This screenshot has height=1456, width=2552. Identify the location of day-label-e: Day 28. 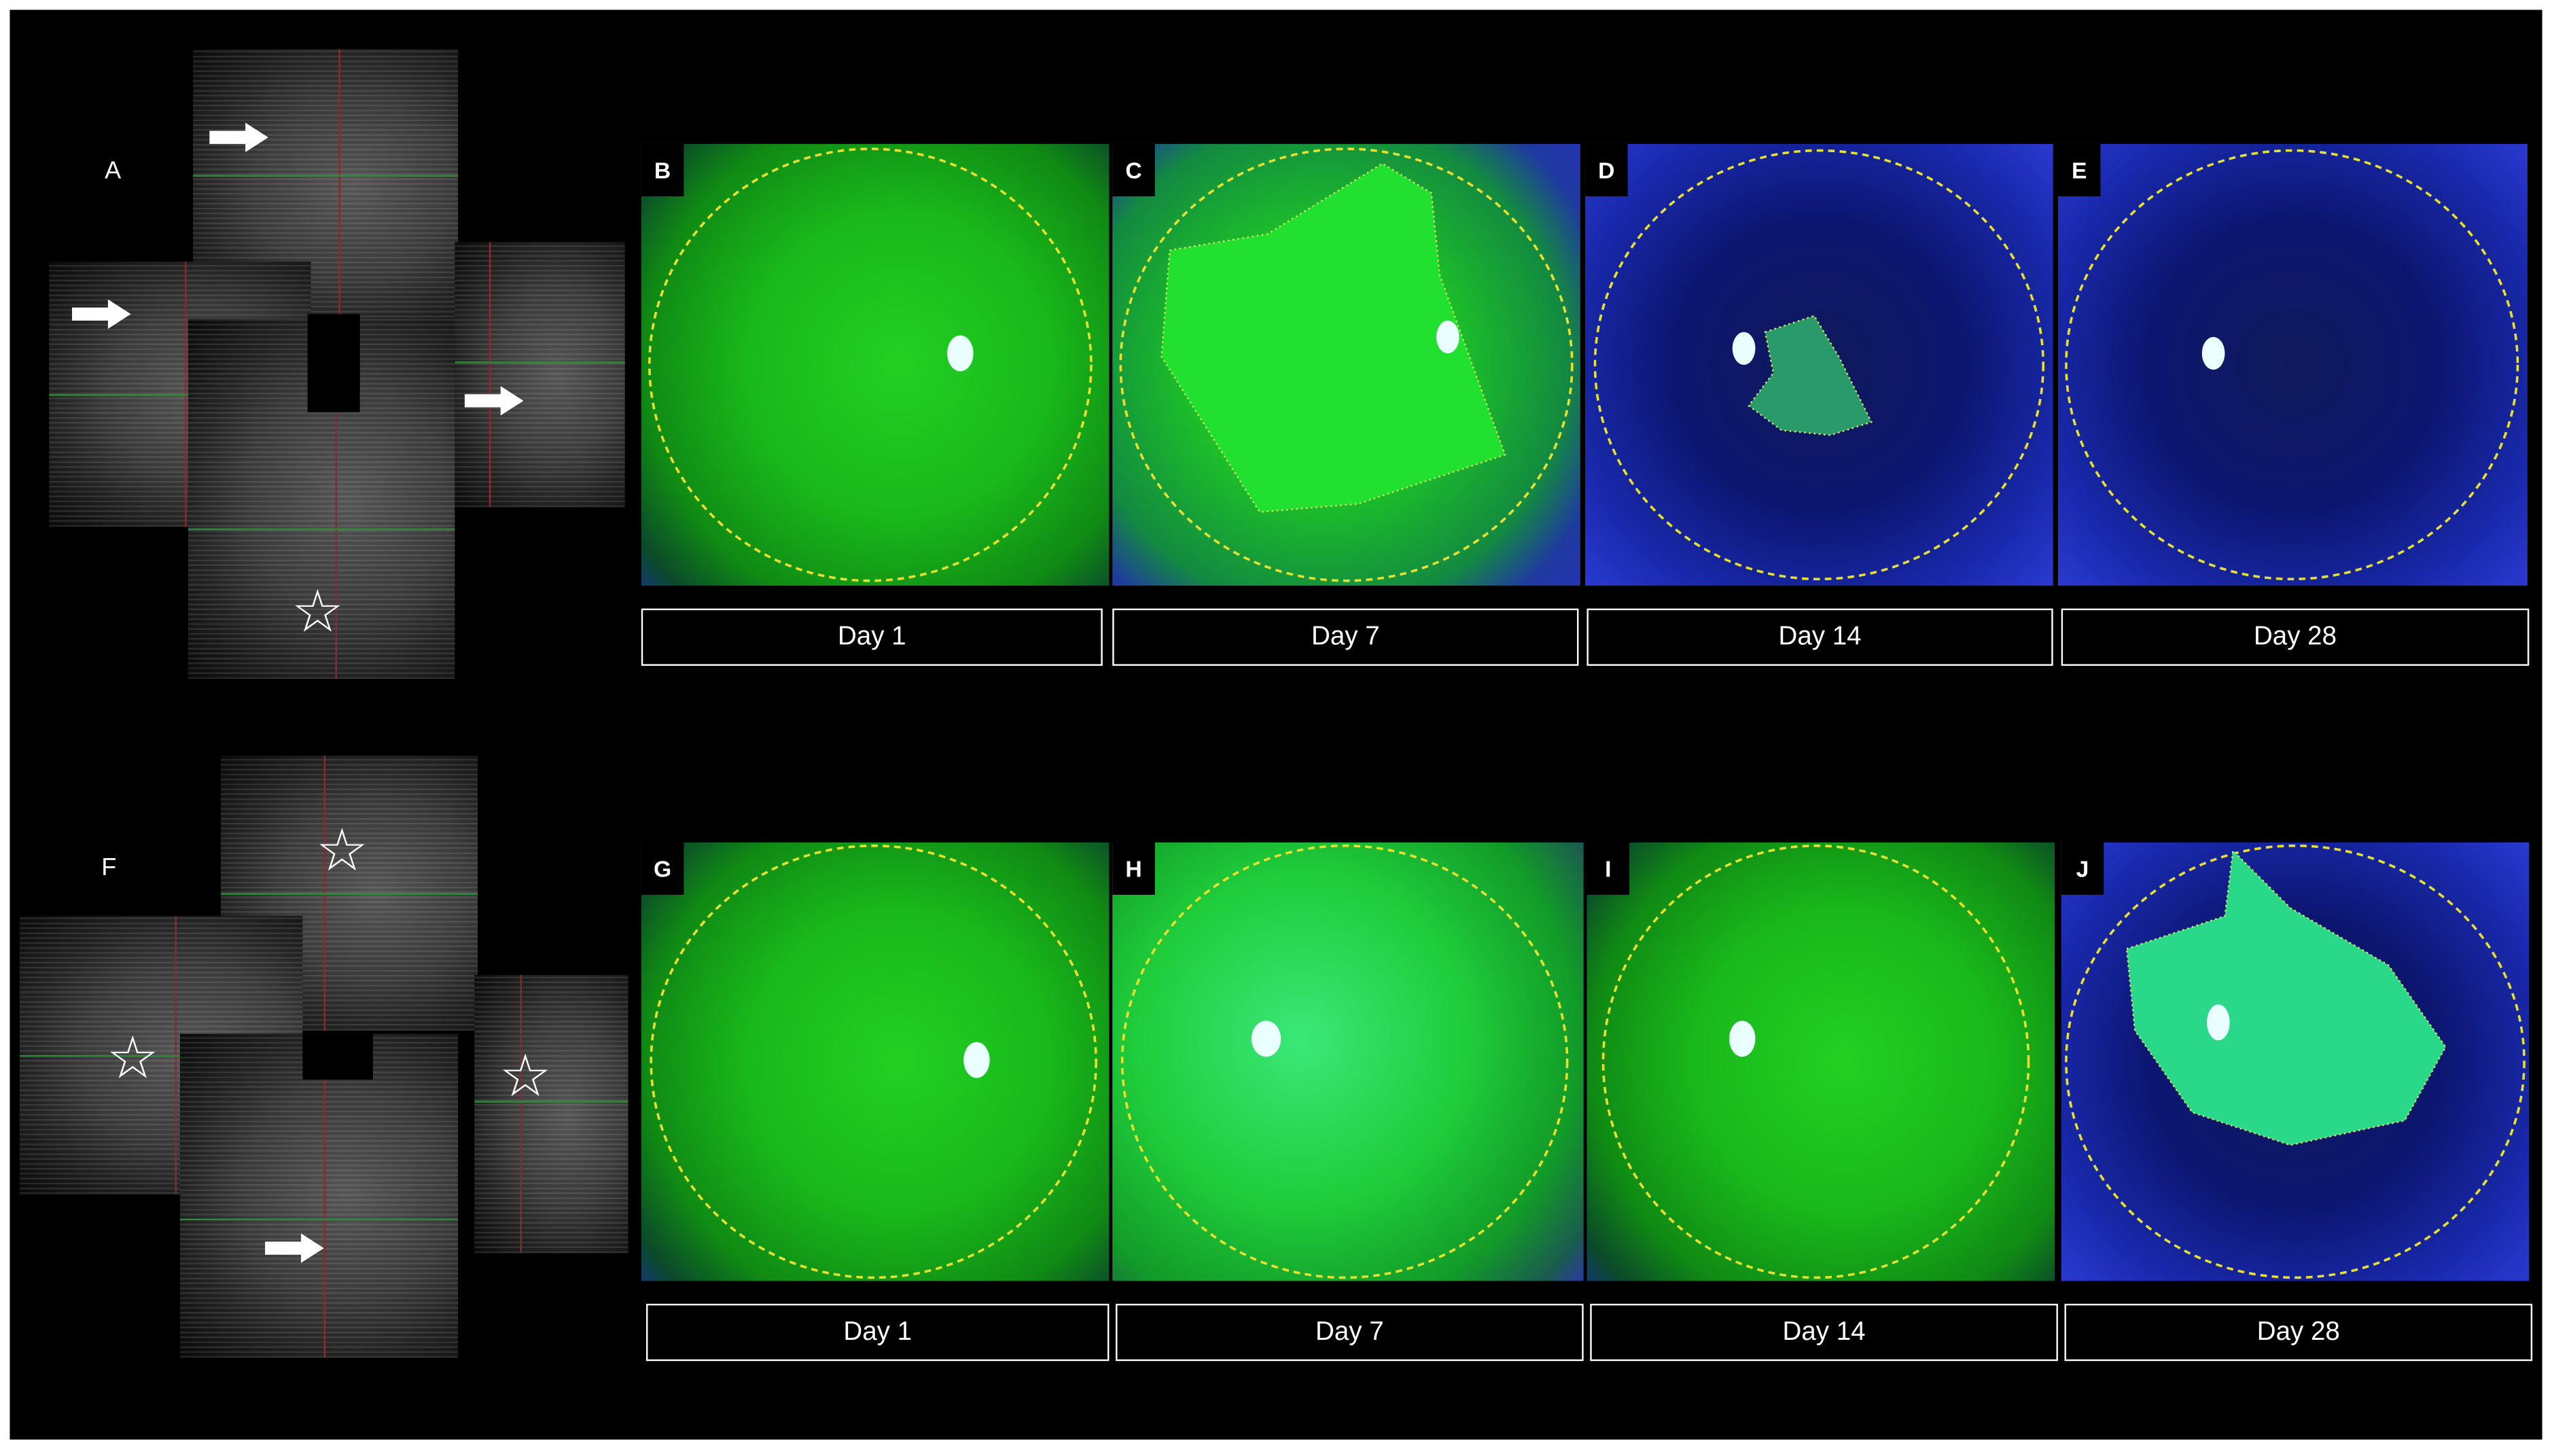
(2295, 637).